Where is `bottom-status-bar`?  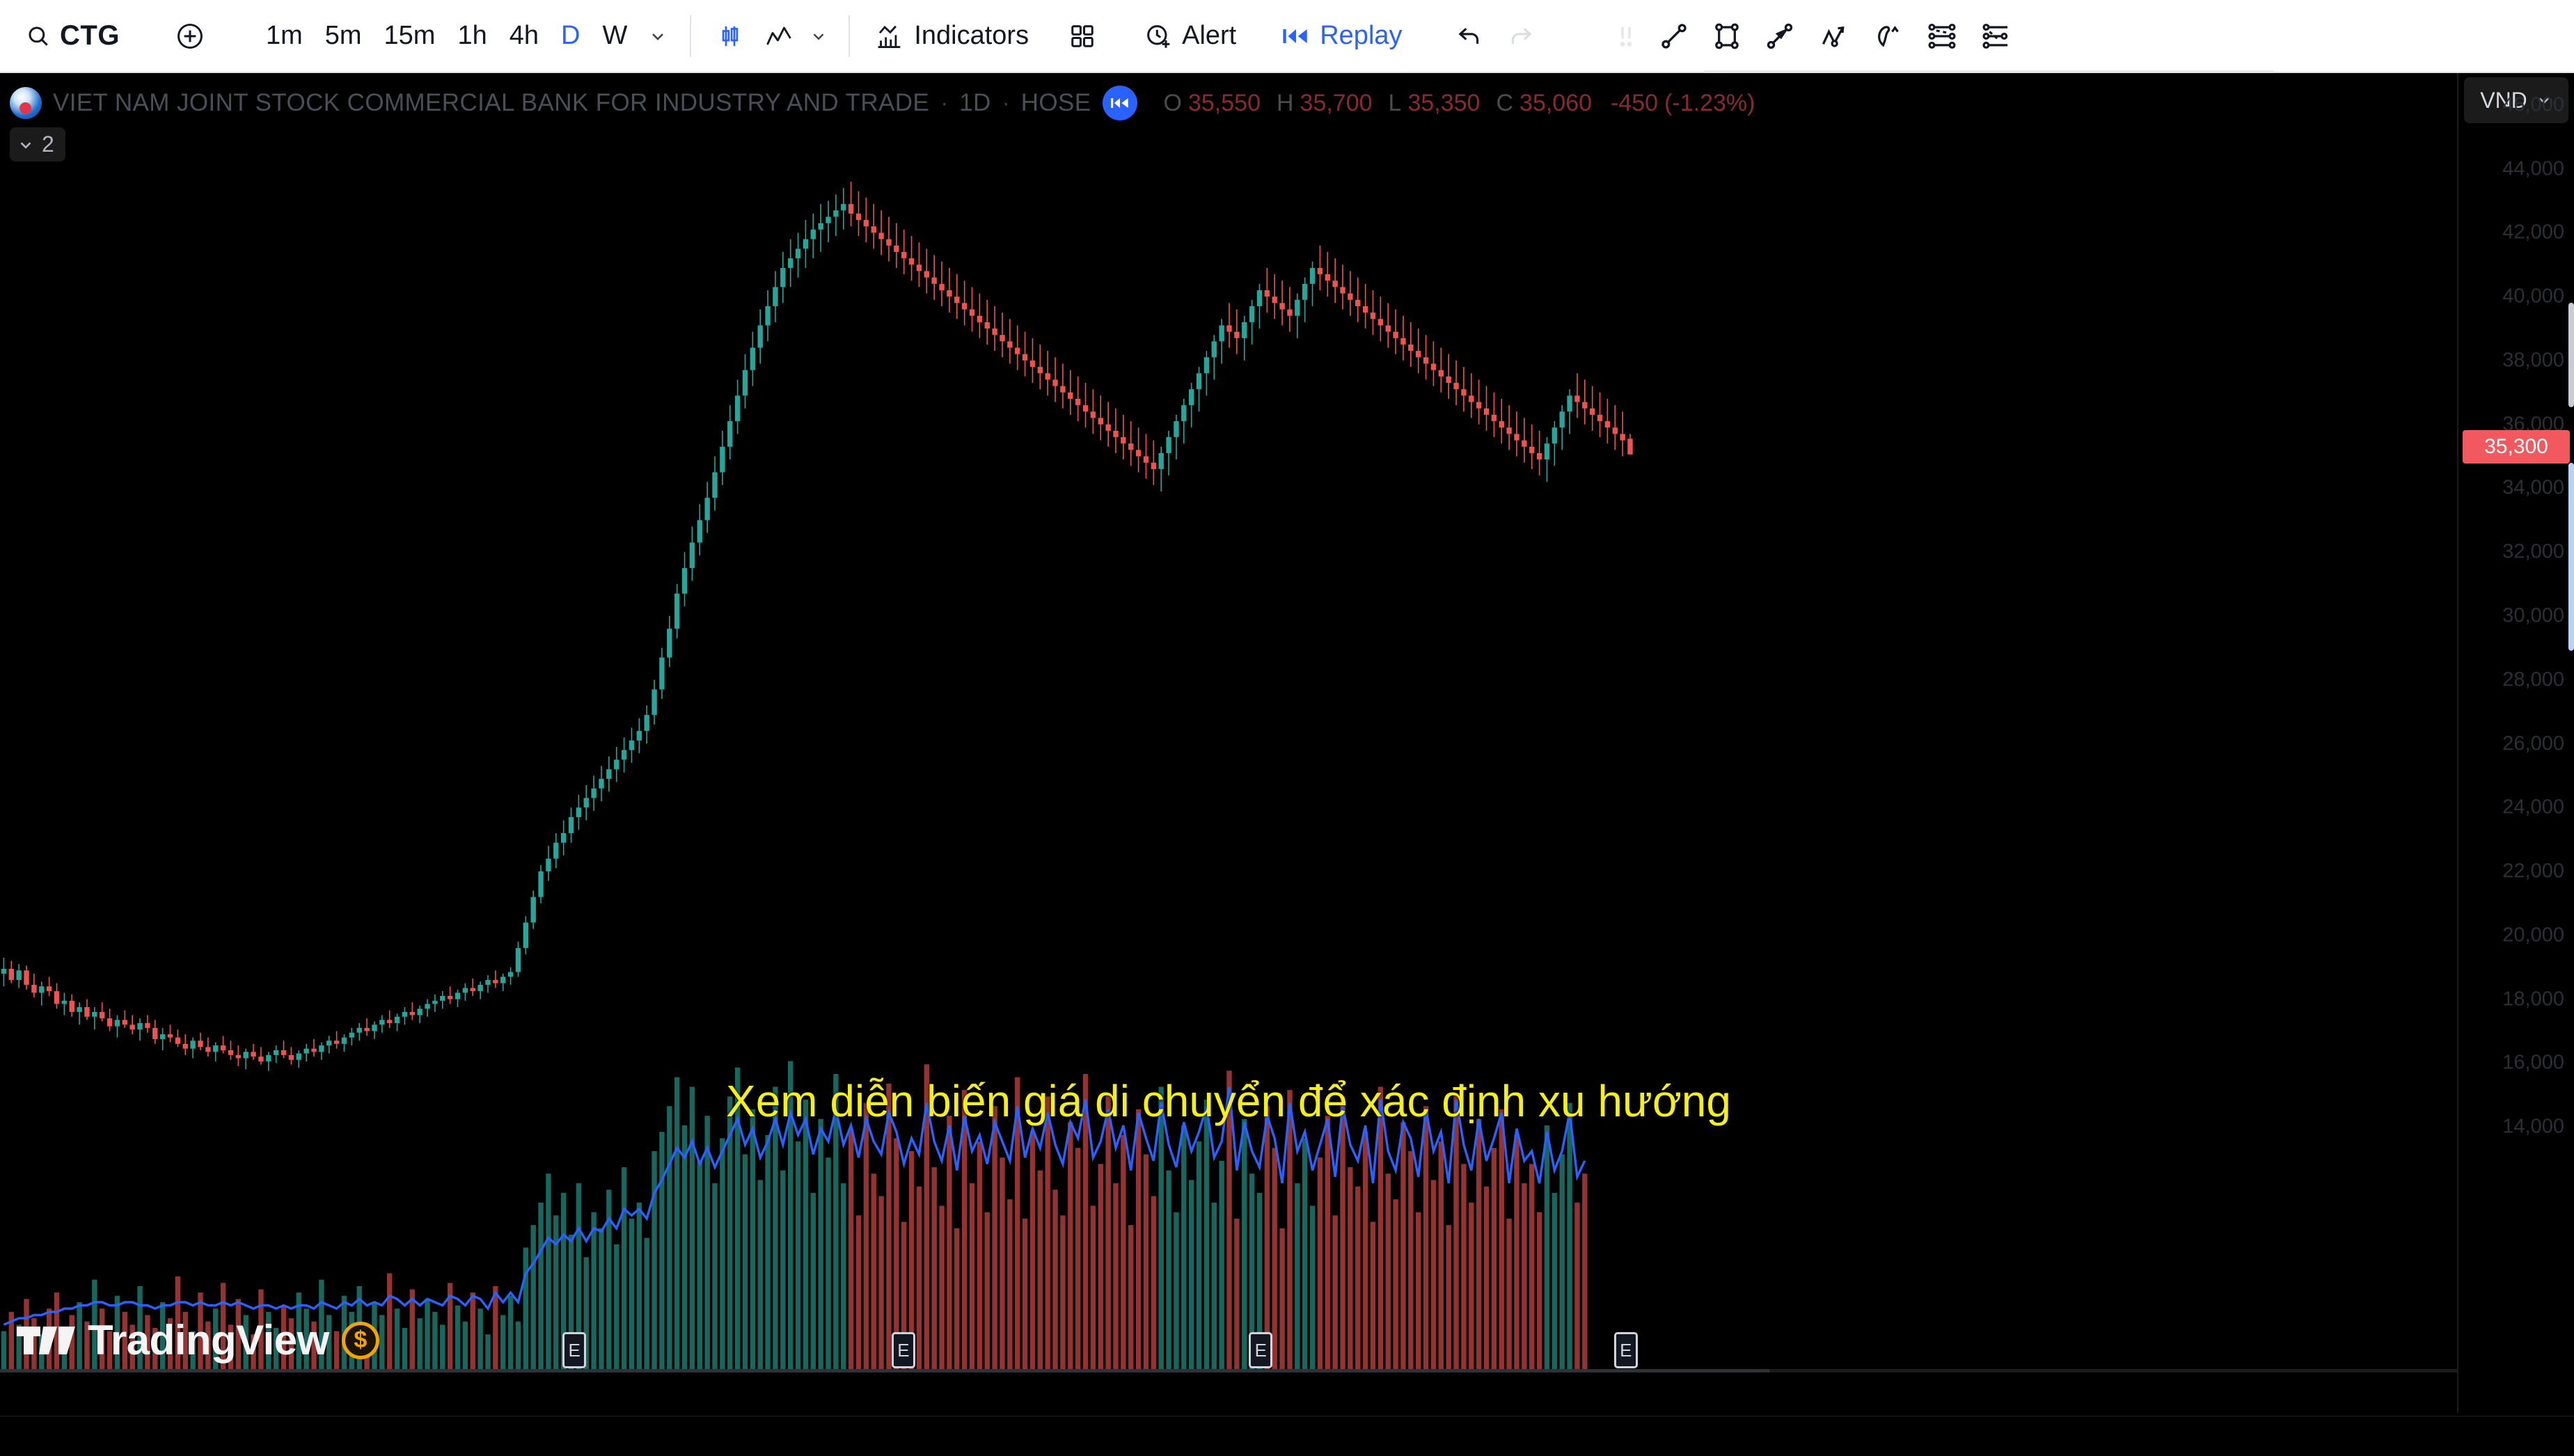
bottom-status-bar is located at coordinates (1287, 1436).